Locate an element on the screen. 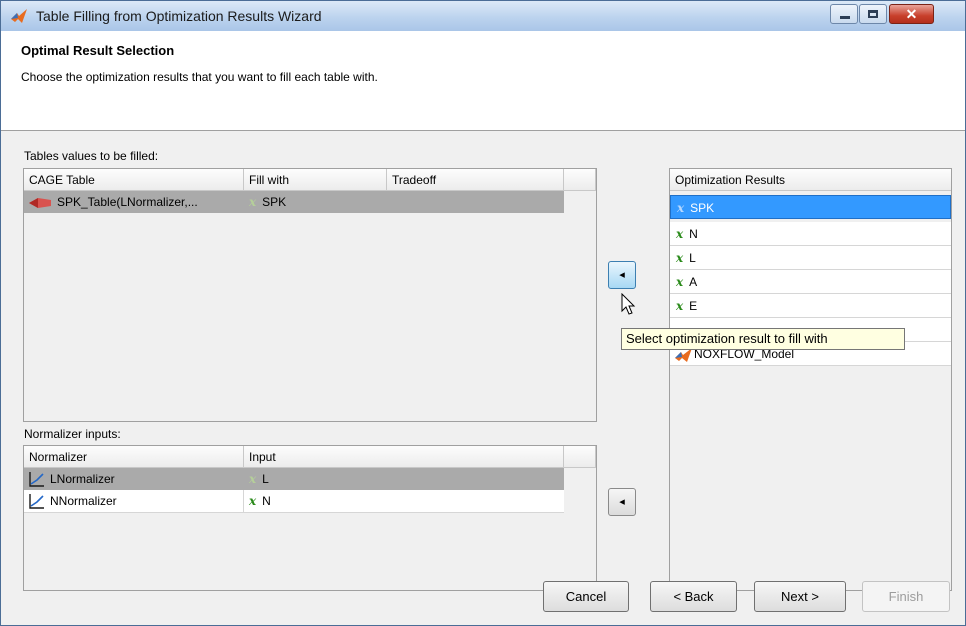  cage-table-icon is located at coordinates (40, 202).